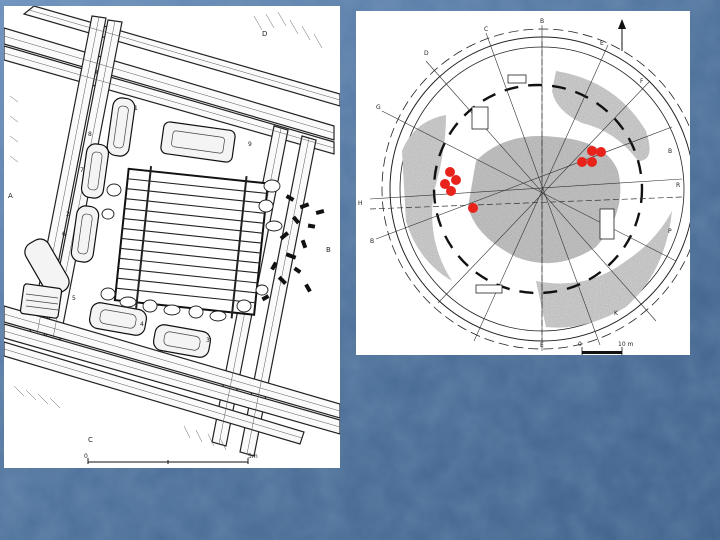  I want to click on scale-end-label: 5m, so click(253, 456).